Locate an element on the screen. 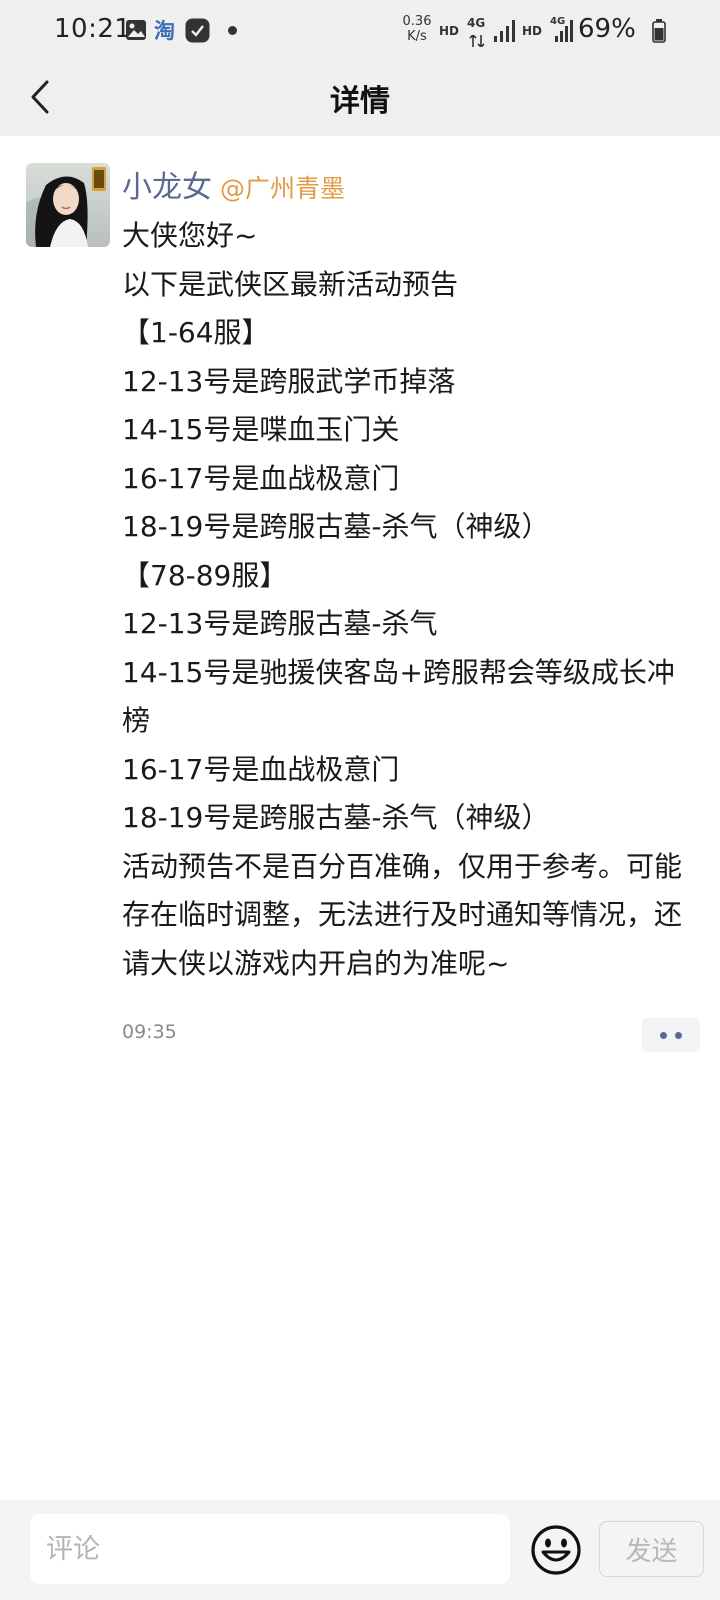 The height and width of the screenshot is (1600, 720). taobao-icon: 淘 is located at coordinates (166, 32).